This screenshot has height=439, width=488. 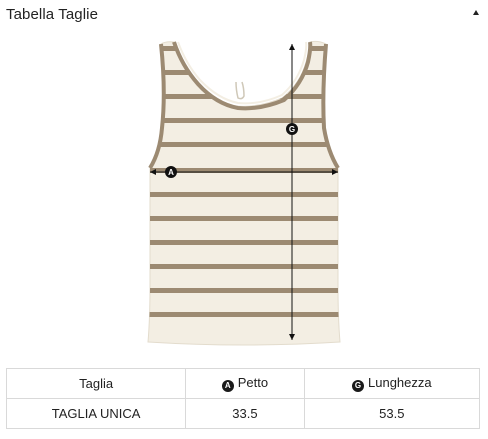 I want to click on measure-badge-g-icon: G, so click(x=358, y=386).